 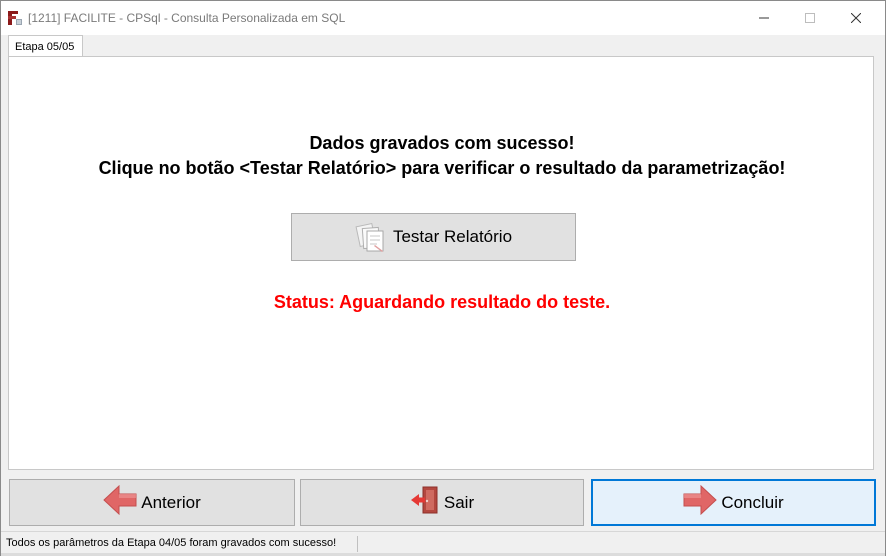 I want to click on test-report-label: Testar Relatório, so click(x=452, y=236).